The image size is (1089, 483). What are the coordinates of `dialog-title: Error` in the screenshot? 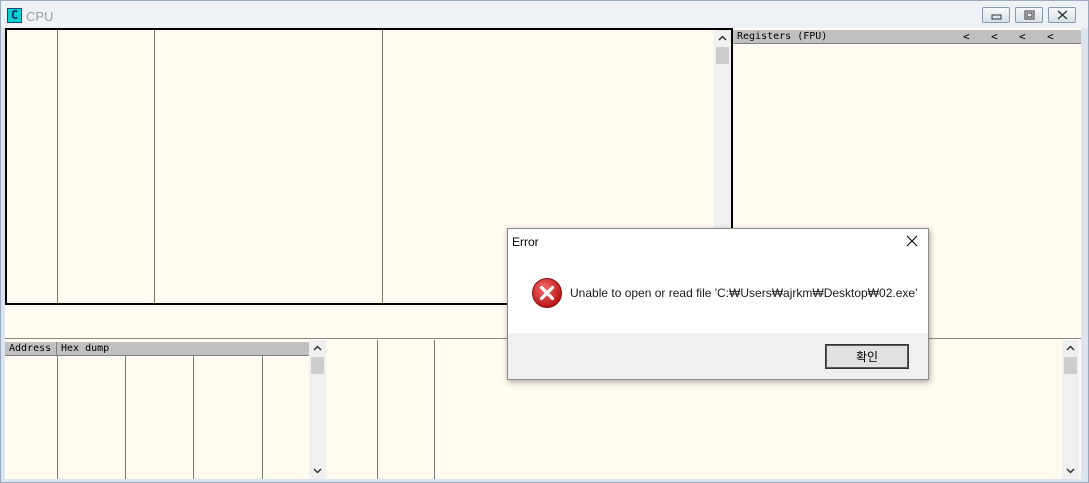 It's located at (525, 242).